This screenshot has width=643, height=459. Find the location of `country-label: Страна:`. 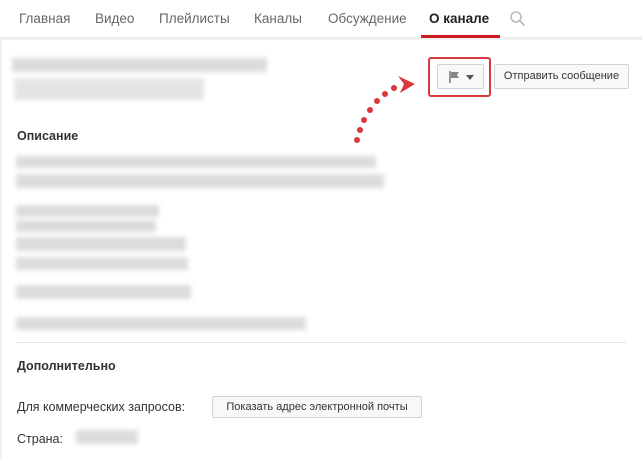

country-label: Страна: is located at coordinates (40, 439).